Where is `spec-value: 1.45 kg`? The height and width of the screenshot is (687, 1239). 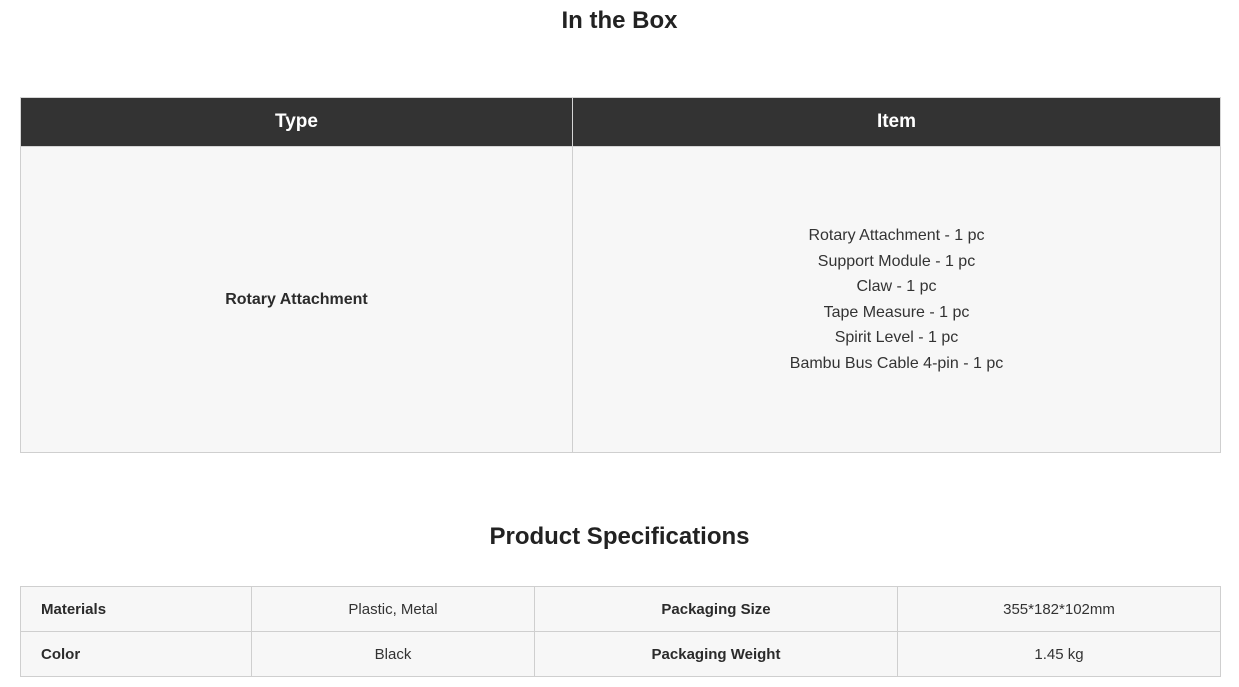
spec-value: 1.45 kg is located at coordinates (1059, 654).